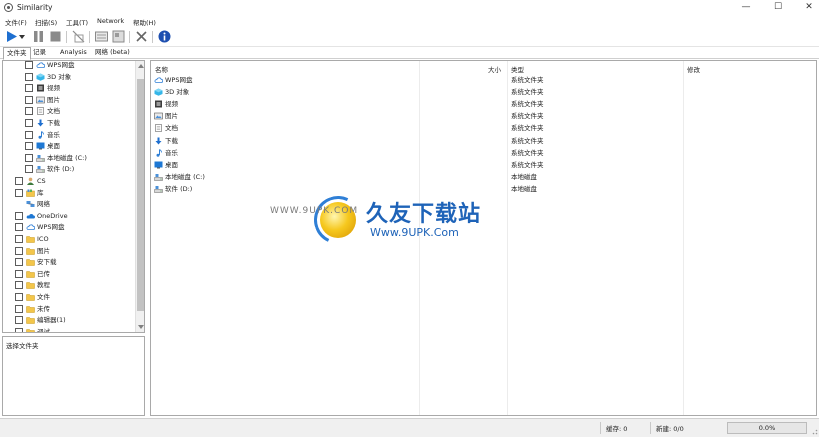  I want to click on list-item-type: 本地磁盘, so click(524, 176).